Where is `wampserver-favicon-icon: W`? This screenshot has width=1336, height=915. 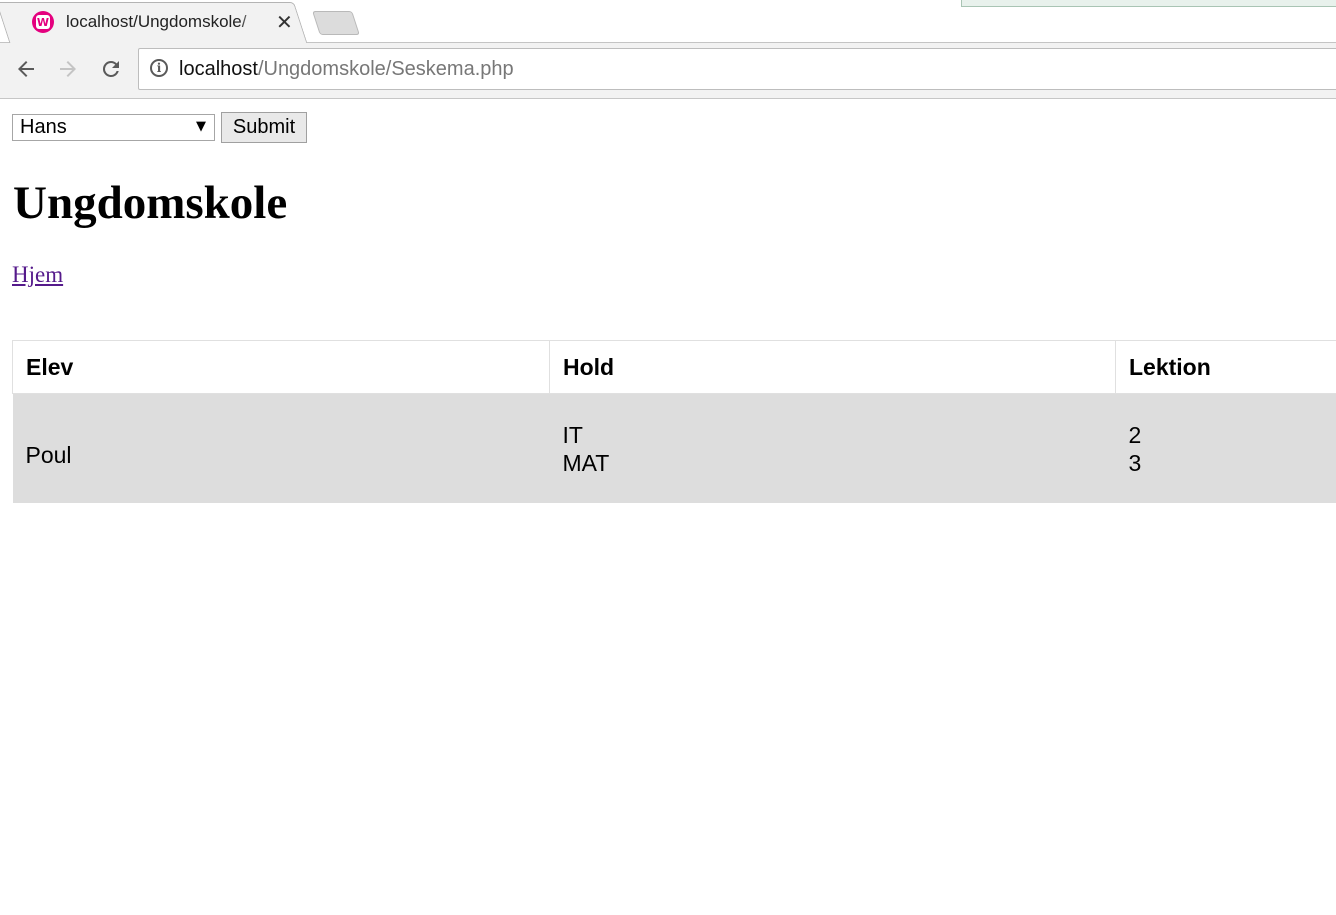 wampserver-favicon-icon: W is located at coordinates (43, 22).